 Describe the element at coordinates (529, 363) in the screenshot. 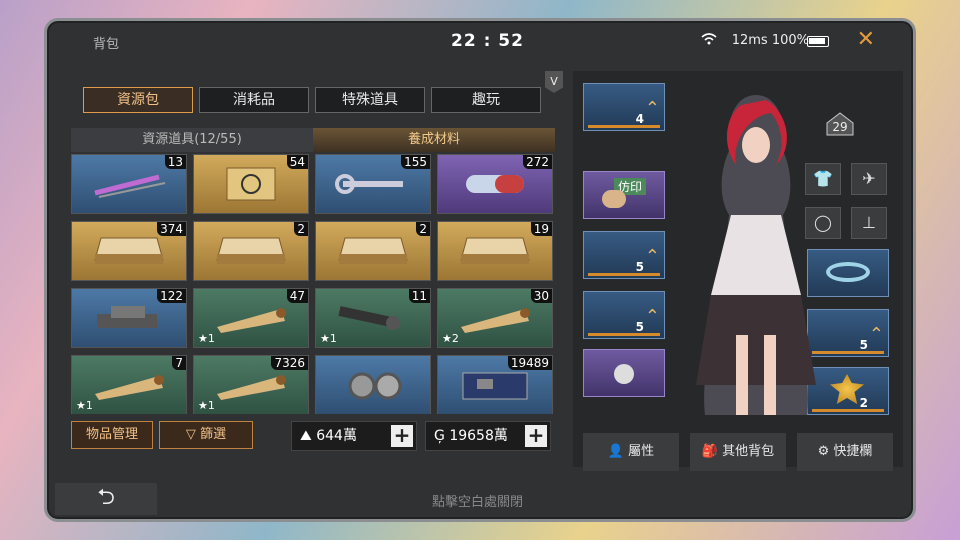

I see `item-count: 19489` at that location.